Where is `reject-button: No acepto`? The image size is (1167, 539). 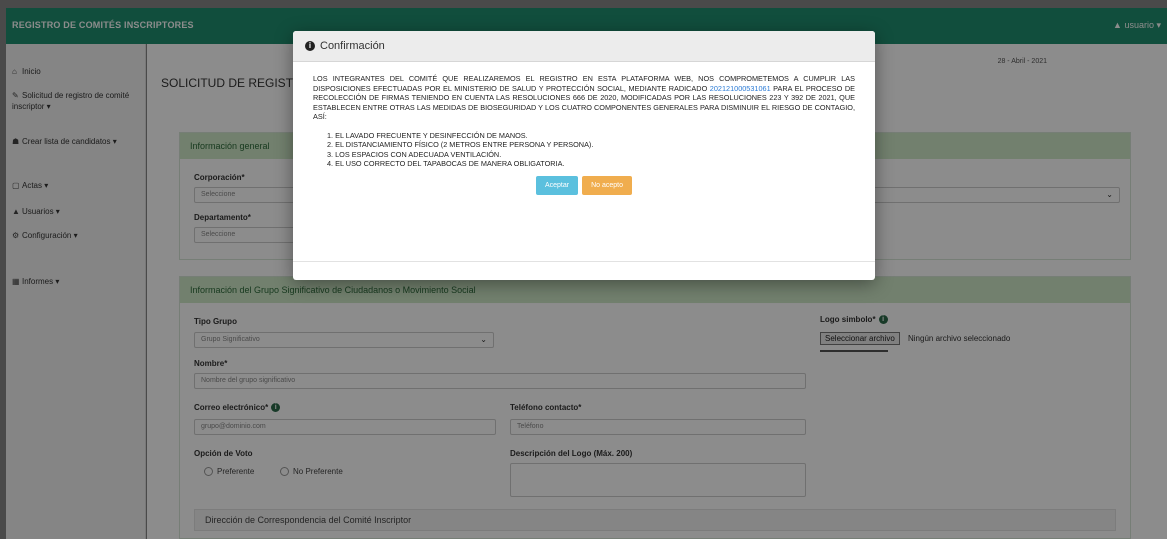 reject-button: No acepto is located at coordinates (607, 185).